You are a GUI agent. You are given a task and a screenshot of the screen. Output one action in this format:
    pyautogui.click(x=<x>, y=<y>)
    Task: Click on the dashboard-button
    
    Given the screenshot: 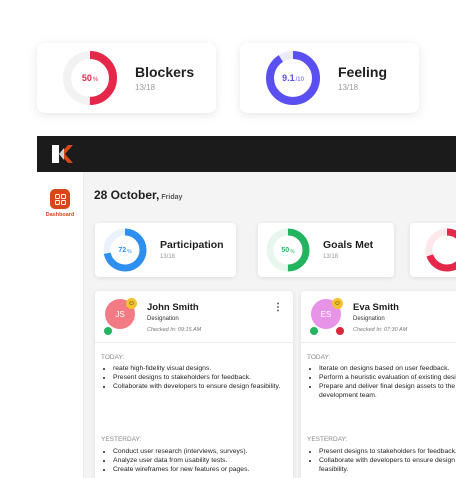 What is the action you would take?
    pyautogui.click(x=60, y=199)
    